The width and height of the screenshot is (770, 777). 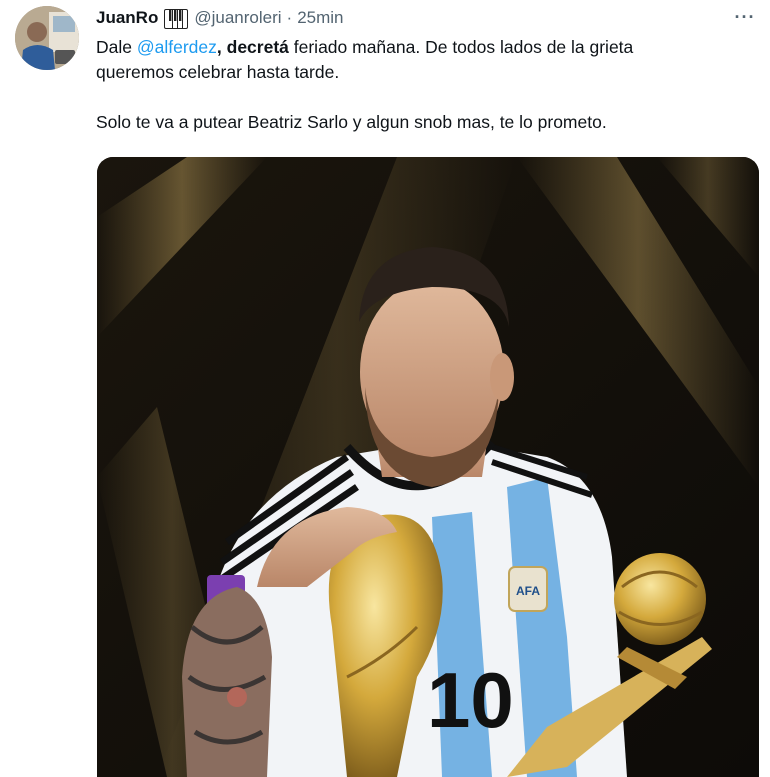 I want to click on more-options-button: ···, so click(x=745, y=17).